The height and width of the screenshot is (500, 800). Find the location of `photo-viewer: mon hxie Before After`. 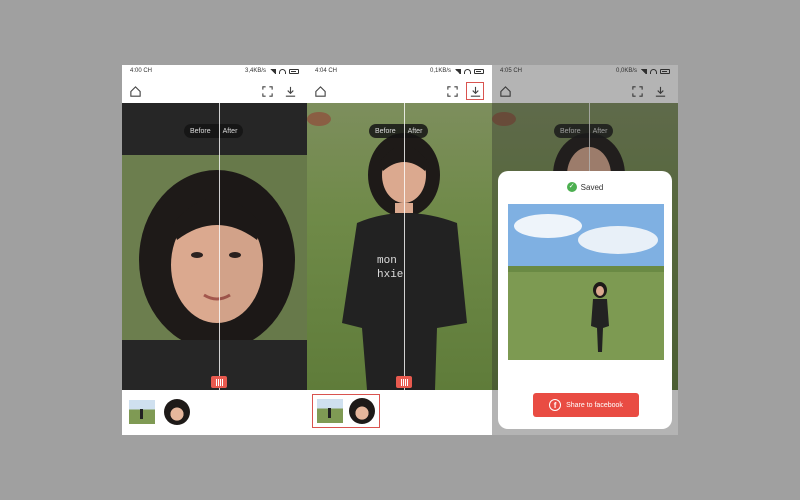

photo-viewer: mon hxie Before After is located at coordinates (399, 246).